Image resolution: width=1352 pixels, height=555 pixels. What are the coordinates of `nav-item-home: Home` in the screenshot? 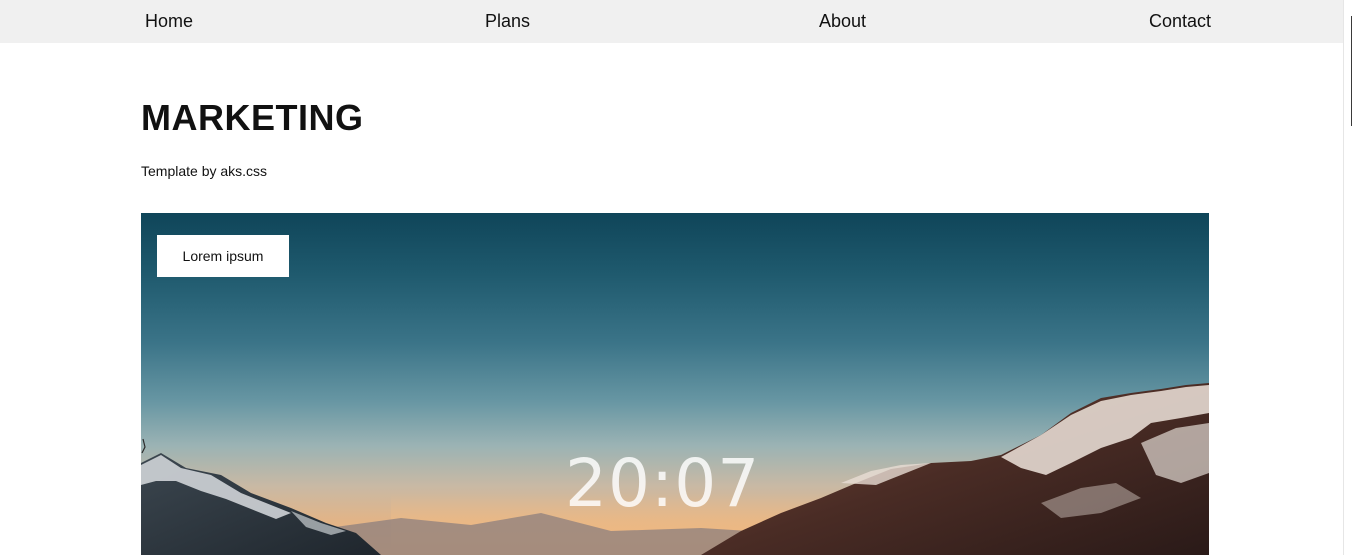 It's located at (169, 21).